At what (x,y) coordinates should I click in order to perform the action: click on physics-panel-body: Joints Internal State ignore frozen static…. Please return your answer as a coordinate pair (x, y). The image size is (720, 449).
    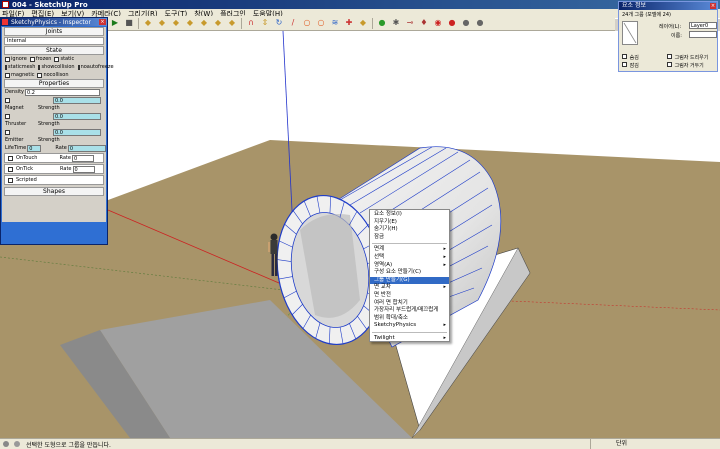
    Looking at the image, I should click on (58, 124).